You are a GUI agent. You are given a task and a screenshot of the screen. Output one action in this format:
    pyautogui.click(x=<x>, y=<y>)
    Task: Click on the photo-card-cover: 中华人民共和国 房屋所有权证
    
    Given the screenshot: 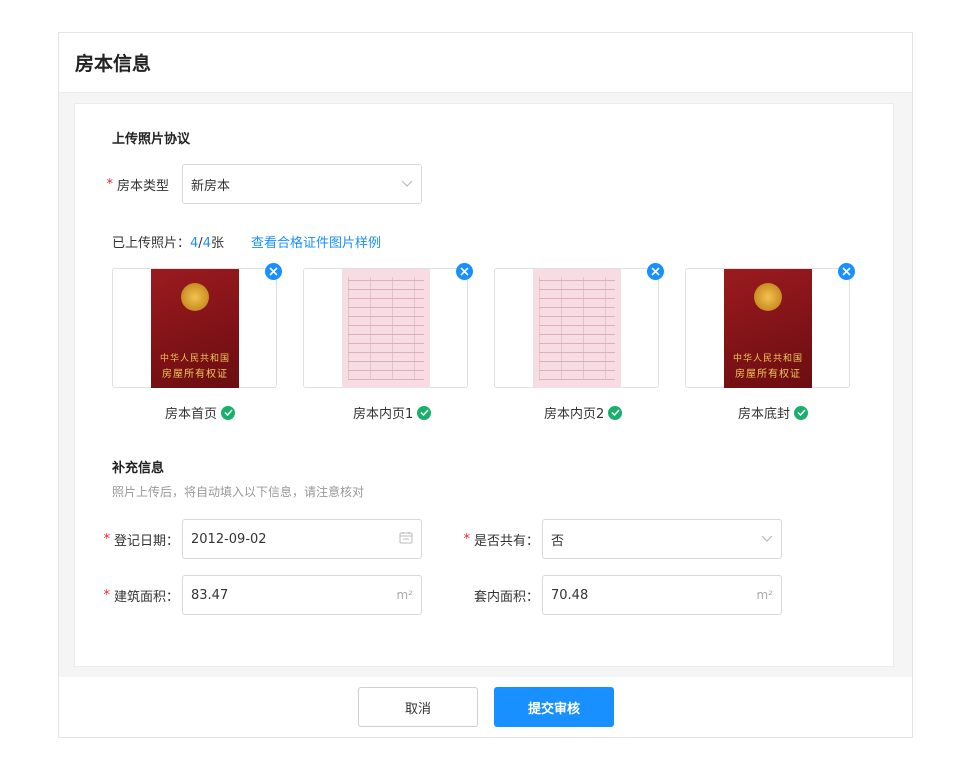 What is the action you would take?
    pyautogui.click(x=197, y=325)
    